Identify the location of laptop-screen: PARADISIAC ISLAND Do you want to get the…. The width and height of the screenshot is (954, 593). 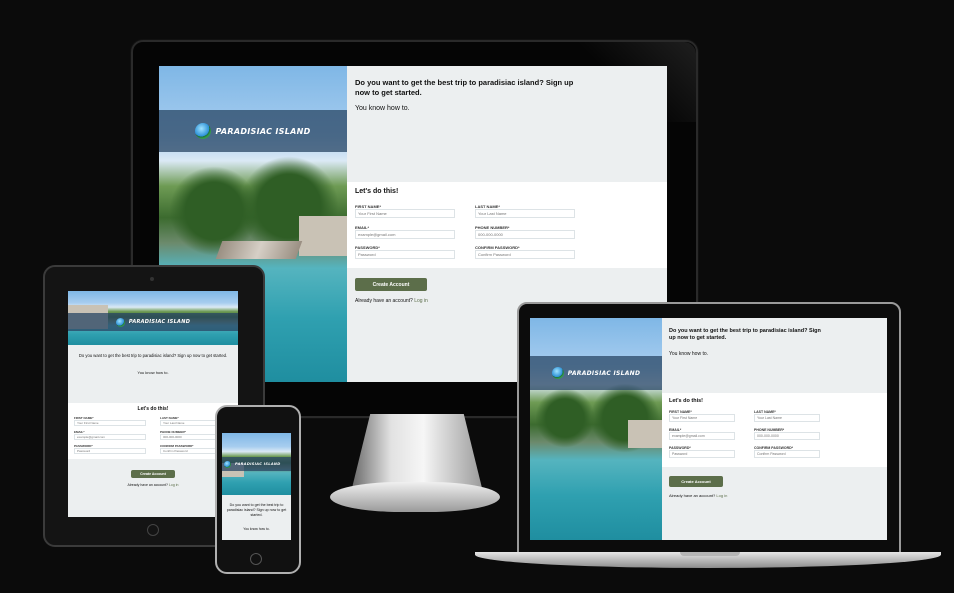
(708, 429).